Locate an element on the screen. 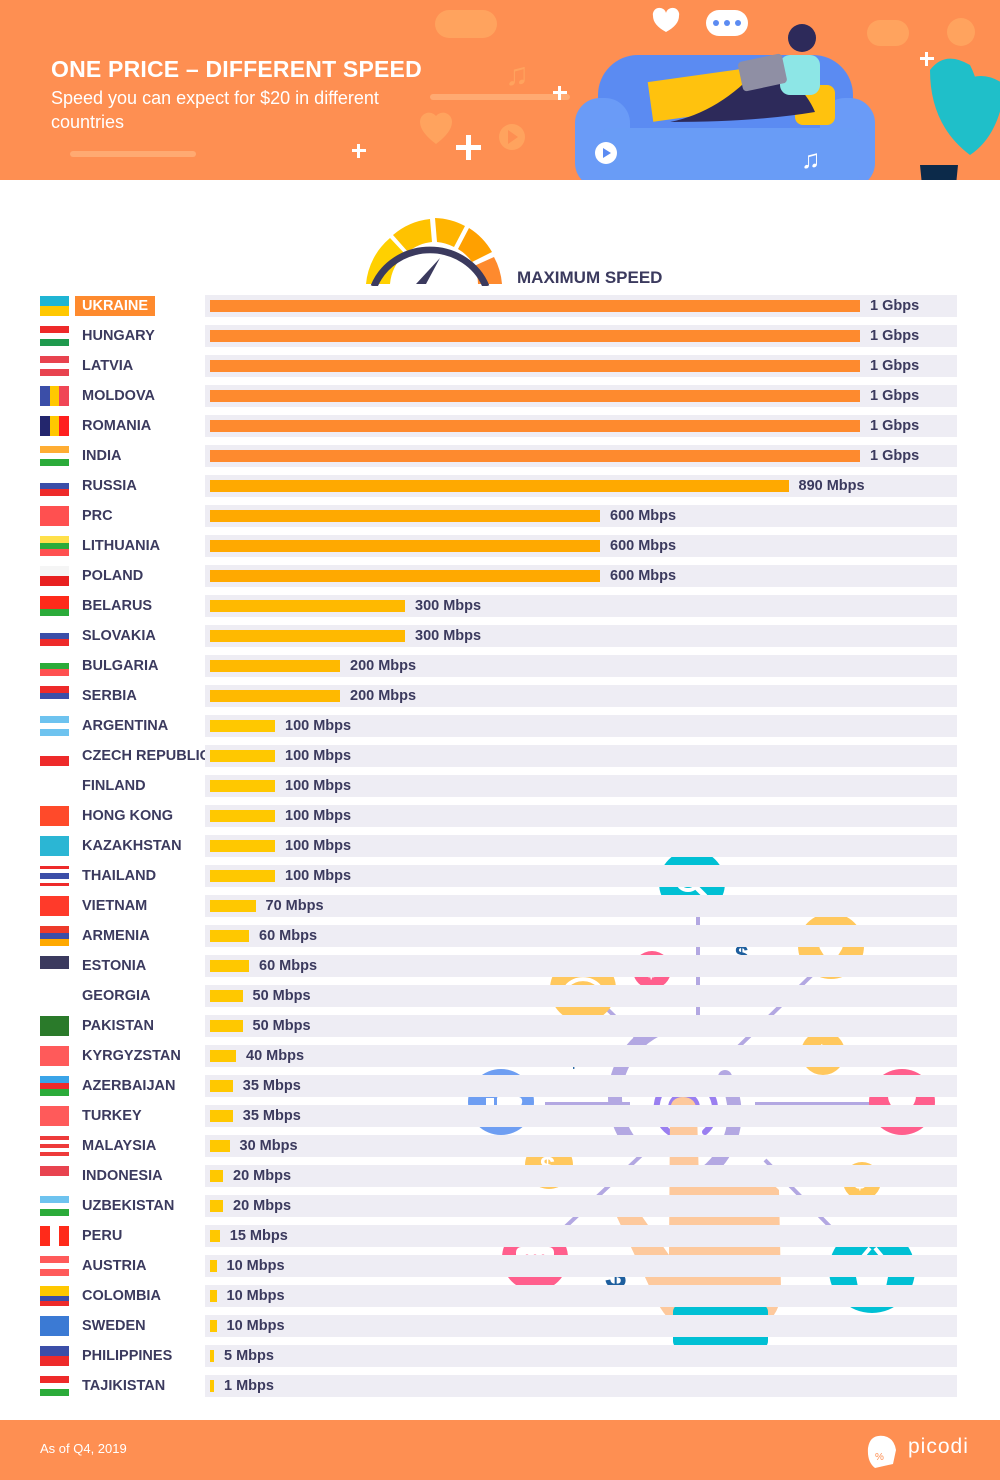  heart-icon is located at coordinates (436, 128).